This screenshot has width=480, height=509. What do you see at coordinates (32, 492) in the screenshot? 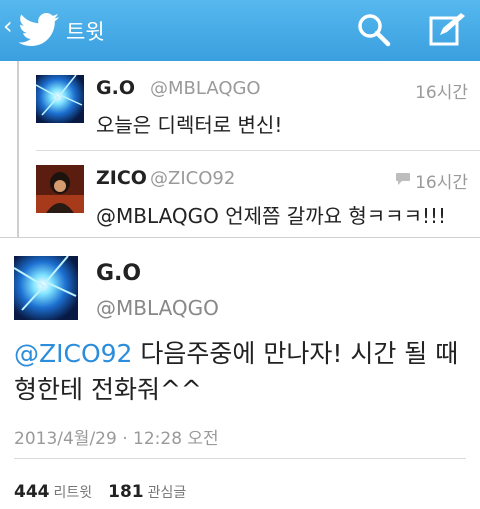
I see `retweets-count: 444` at bounding box center [32, 492].